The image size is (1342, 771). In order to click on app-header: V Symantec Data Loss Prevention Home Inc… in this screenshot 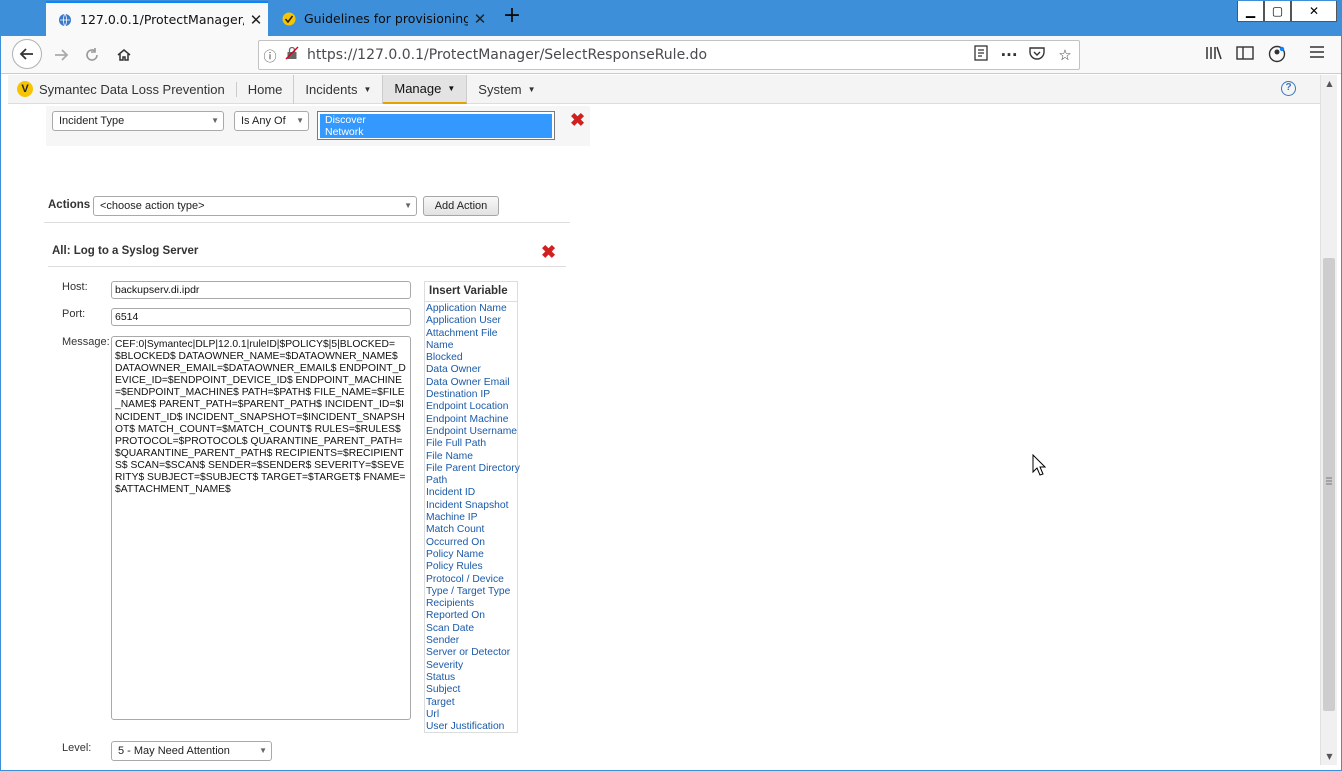, I will do `click(664, 89)`.